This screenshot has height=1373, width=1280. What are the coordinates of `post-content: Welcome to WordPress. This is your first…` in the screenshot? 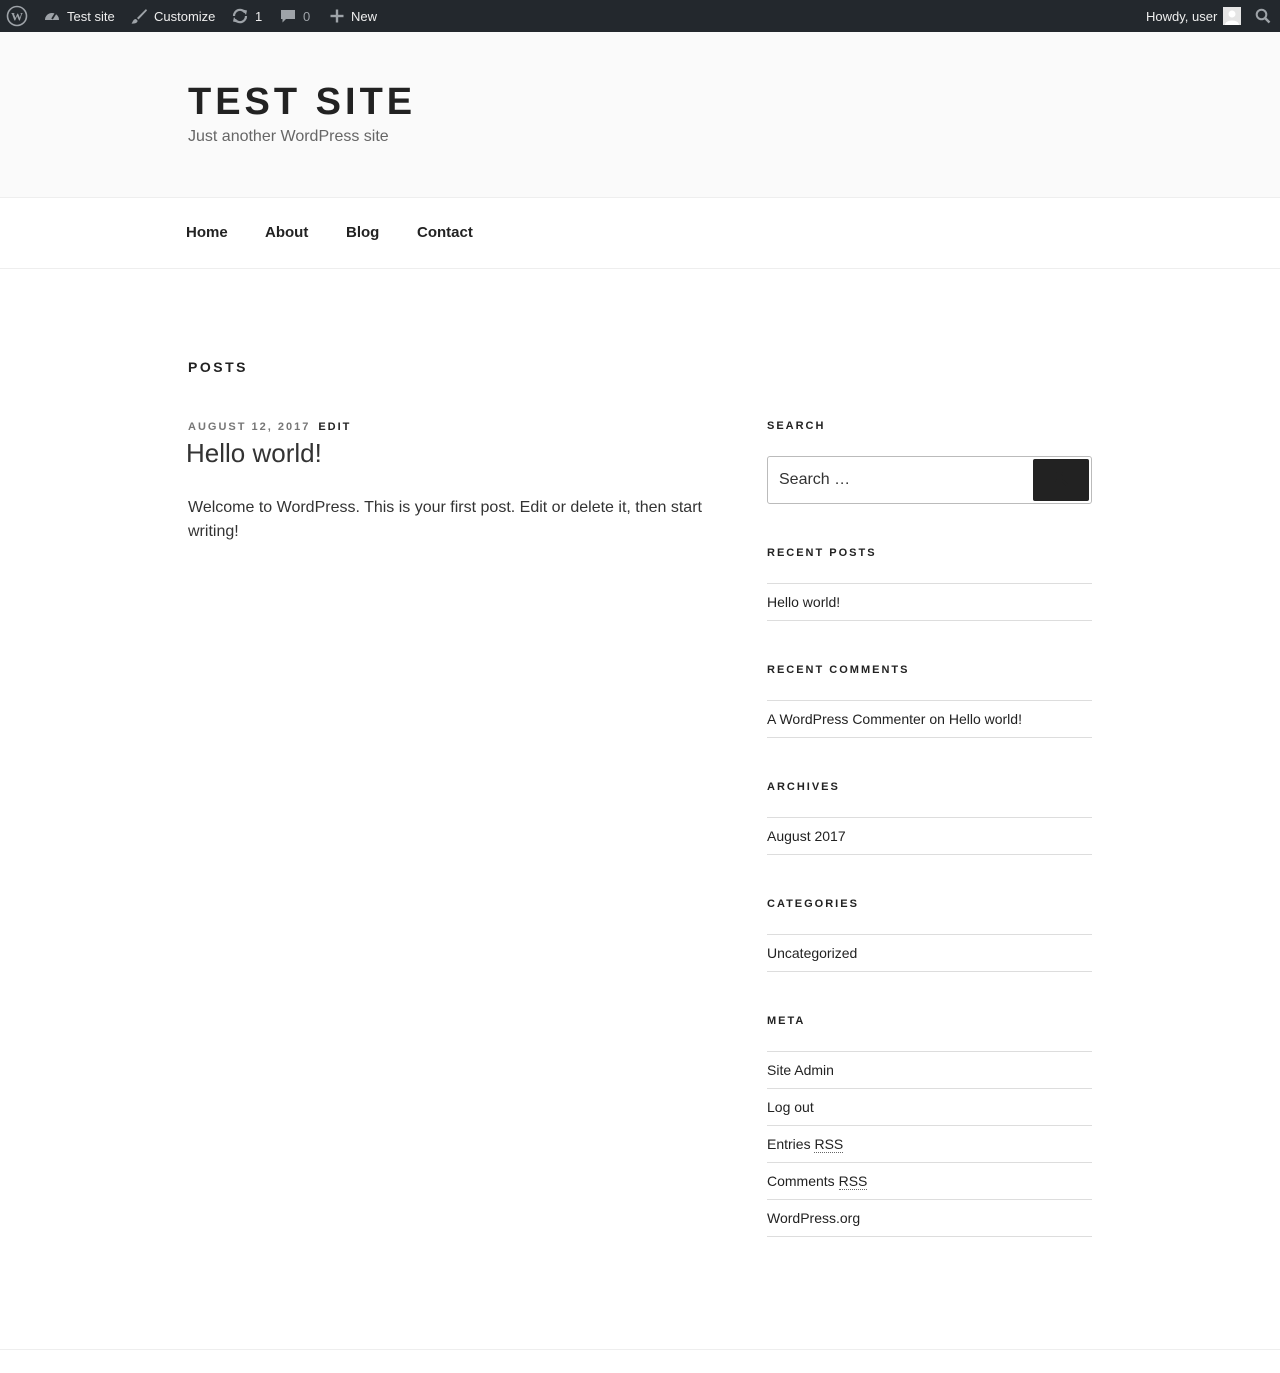 It's located at (445, 519).